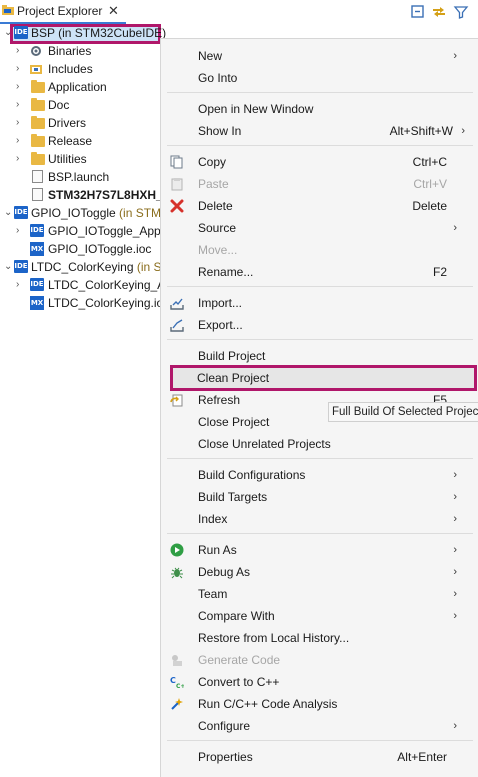  Describe the element at coordinates (176, 162) in the screenshot. I see `copy-icon` at that location.